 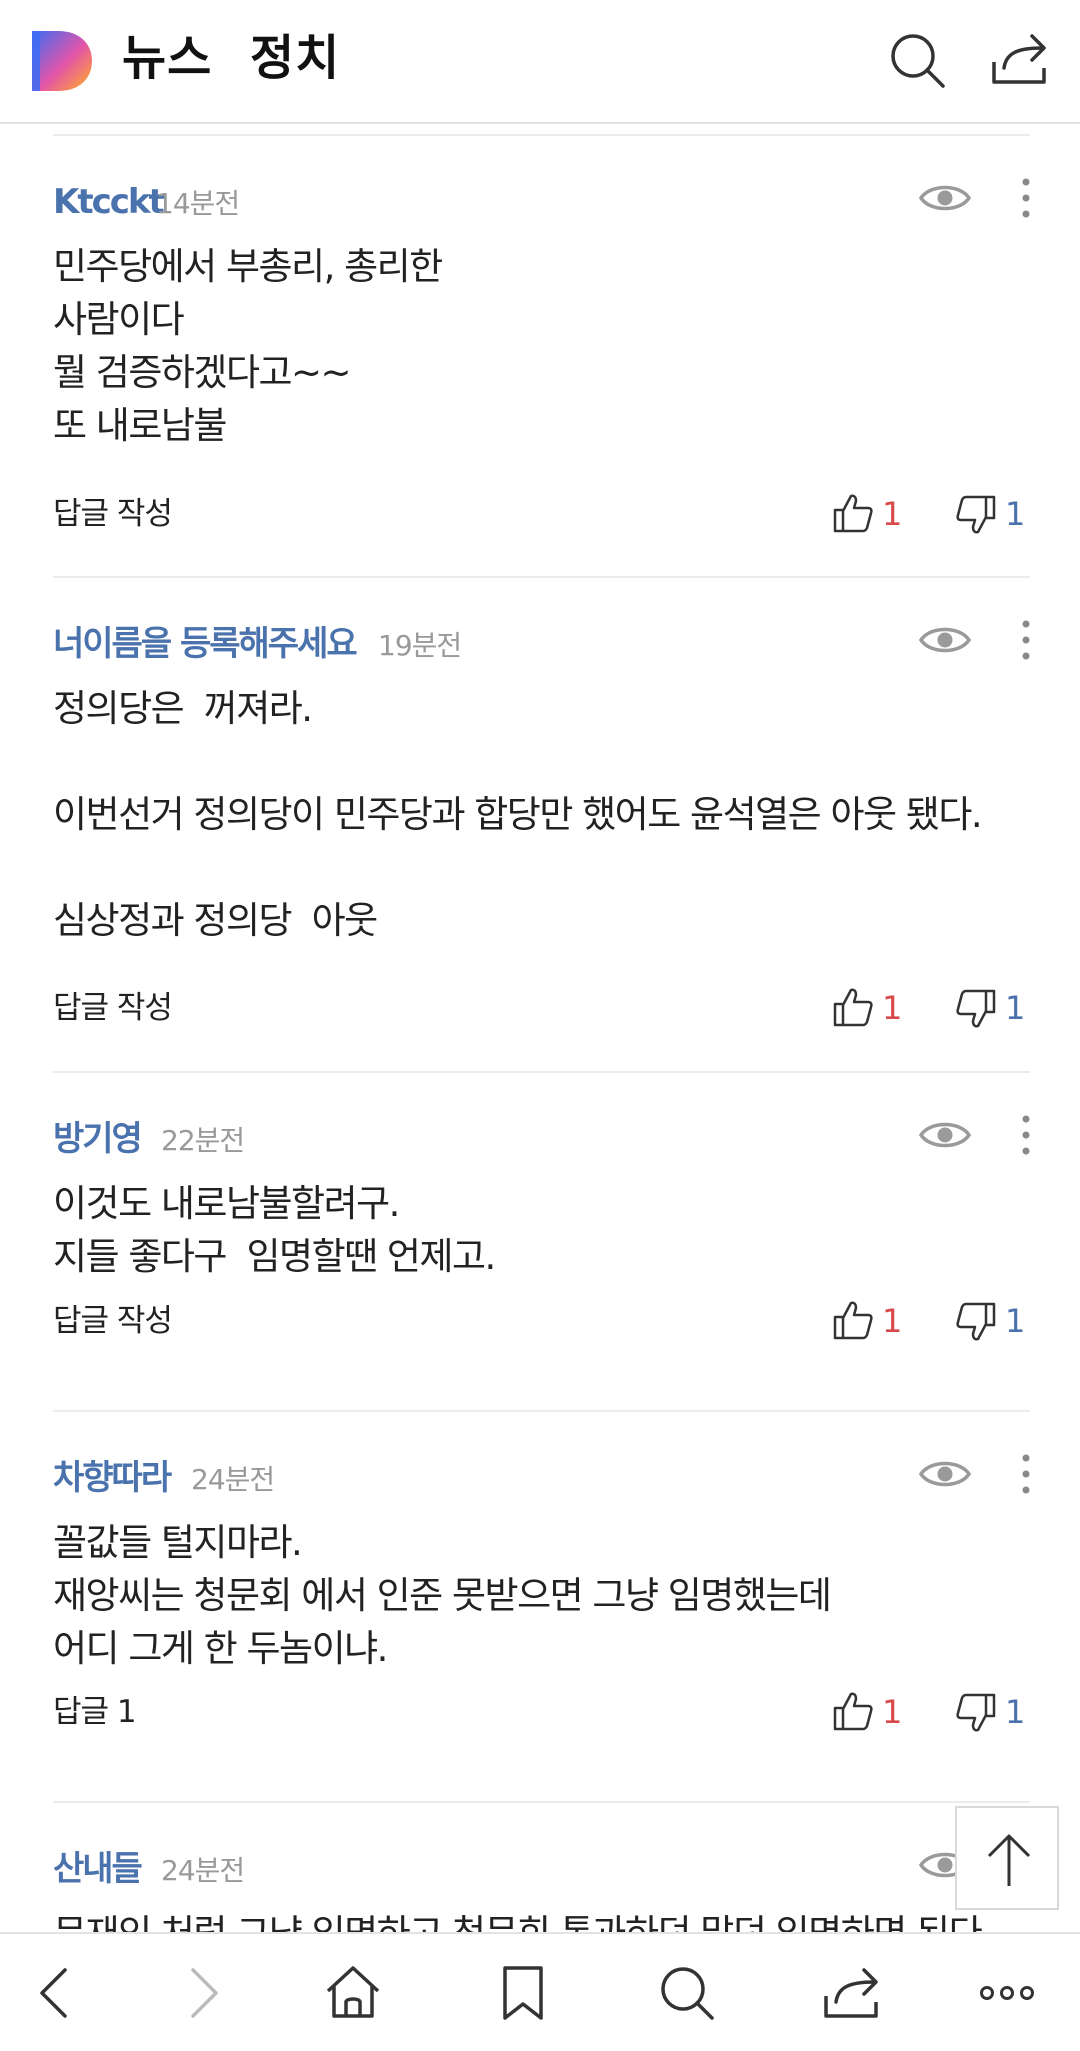 I want to click on home-icon, so click(x=353, y=1992).